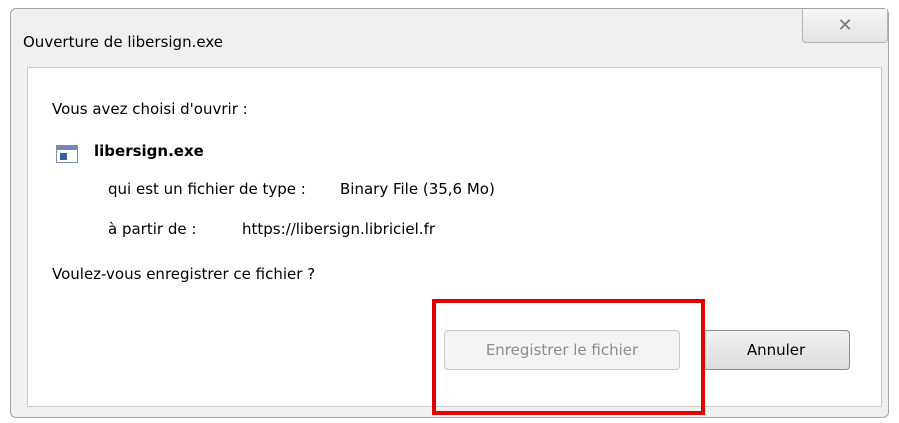 The image size is (899, 423). I want to click on close-icon: ✕, so click(845, 25).